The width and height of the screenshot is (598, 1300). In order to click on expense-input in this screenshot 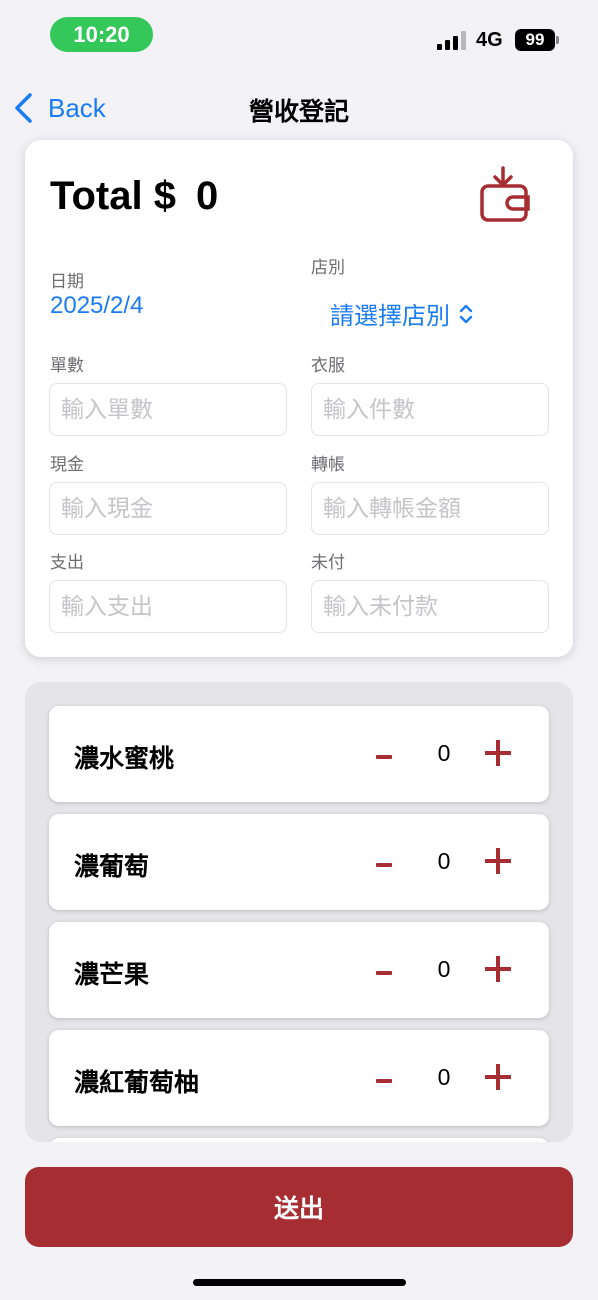, I will do `click(168, 606)`.